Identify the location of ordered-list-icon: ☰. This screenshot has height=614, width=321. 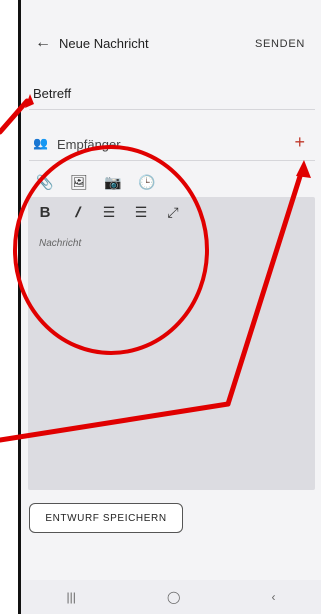
(109, 212).